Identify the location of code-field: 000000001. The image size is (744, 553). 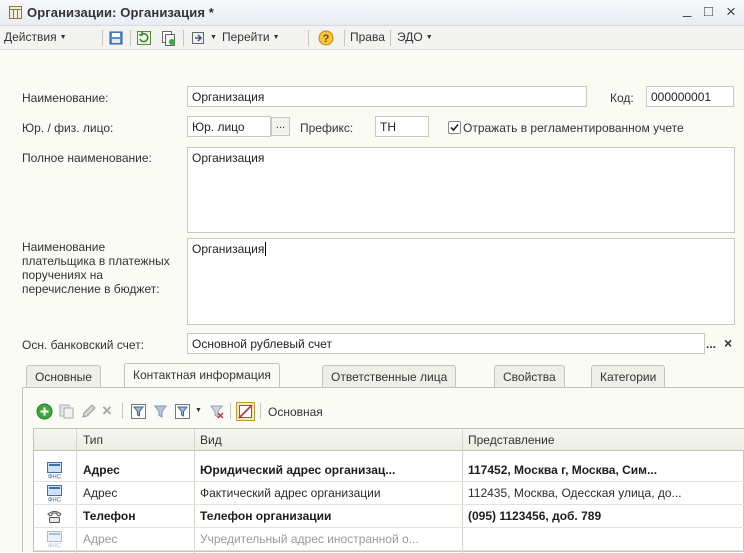
(690, 96).